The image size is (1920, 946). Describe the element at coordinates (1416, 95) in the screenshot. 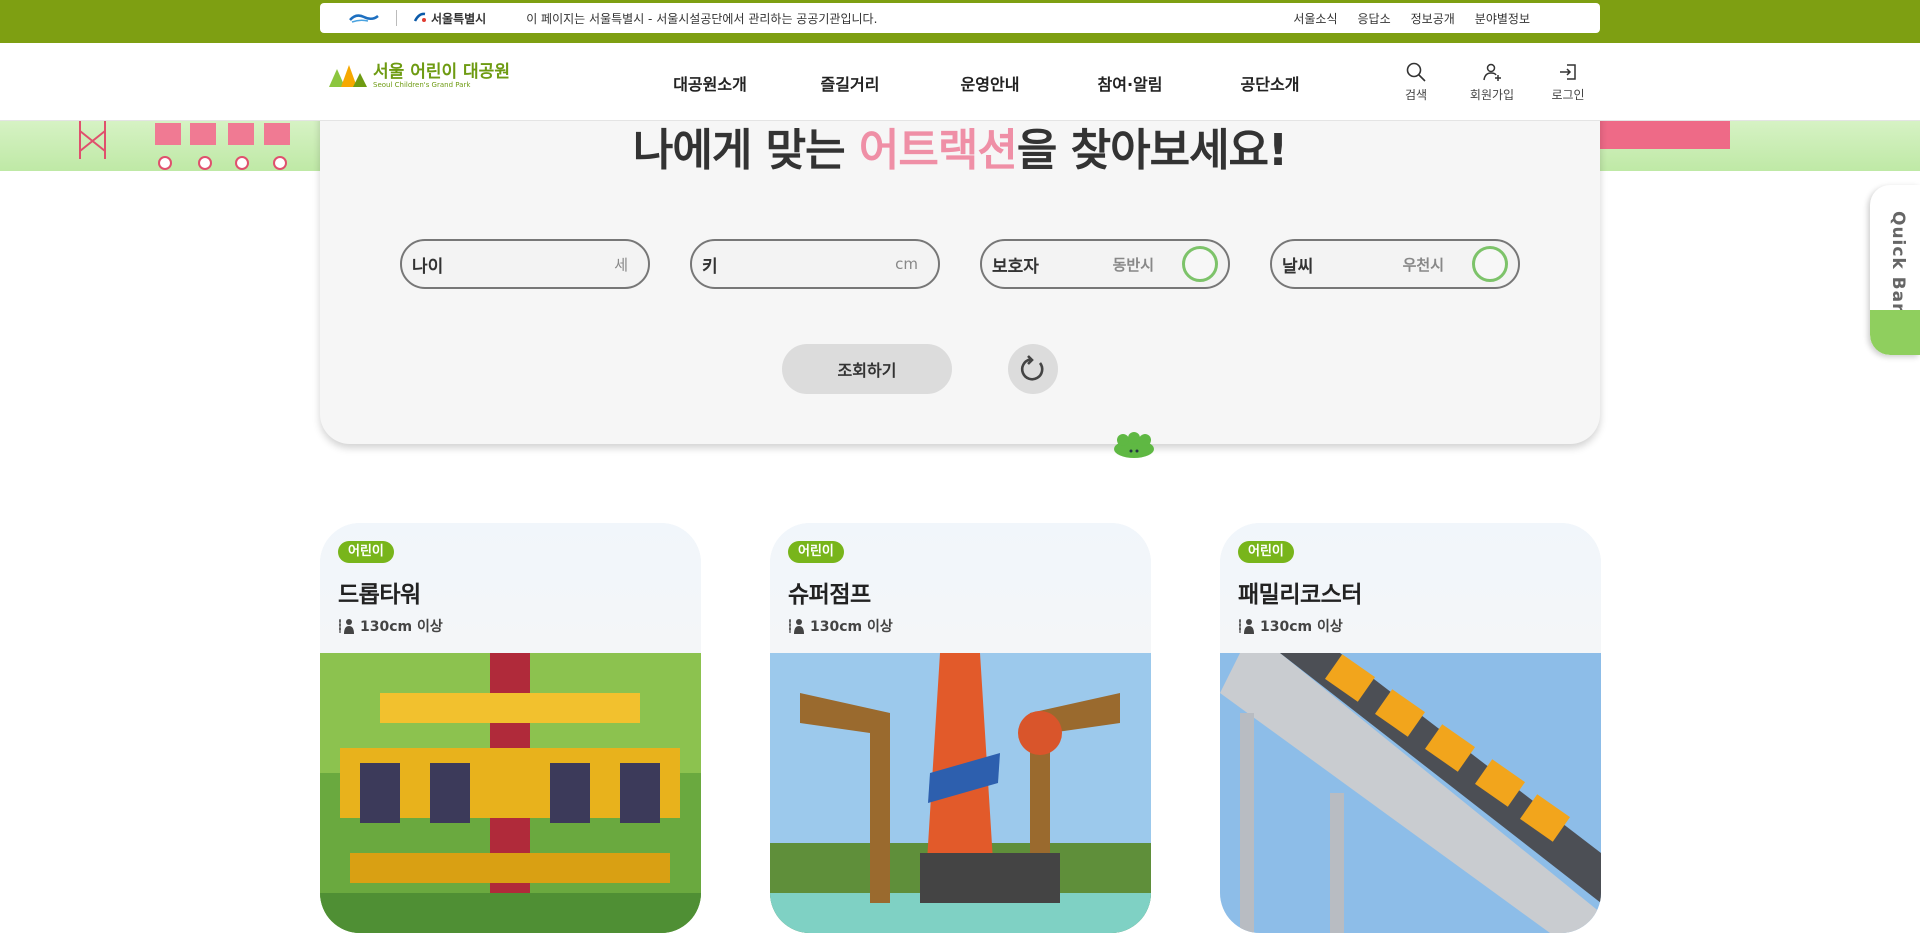

I see `search-label: 검색` at that location.